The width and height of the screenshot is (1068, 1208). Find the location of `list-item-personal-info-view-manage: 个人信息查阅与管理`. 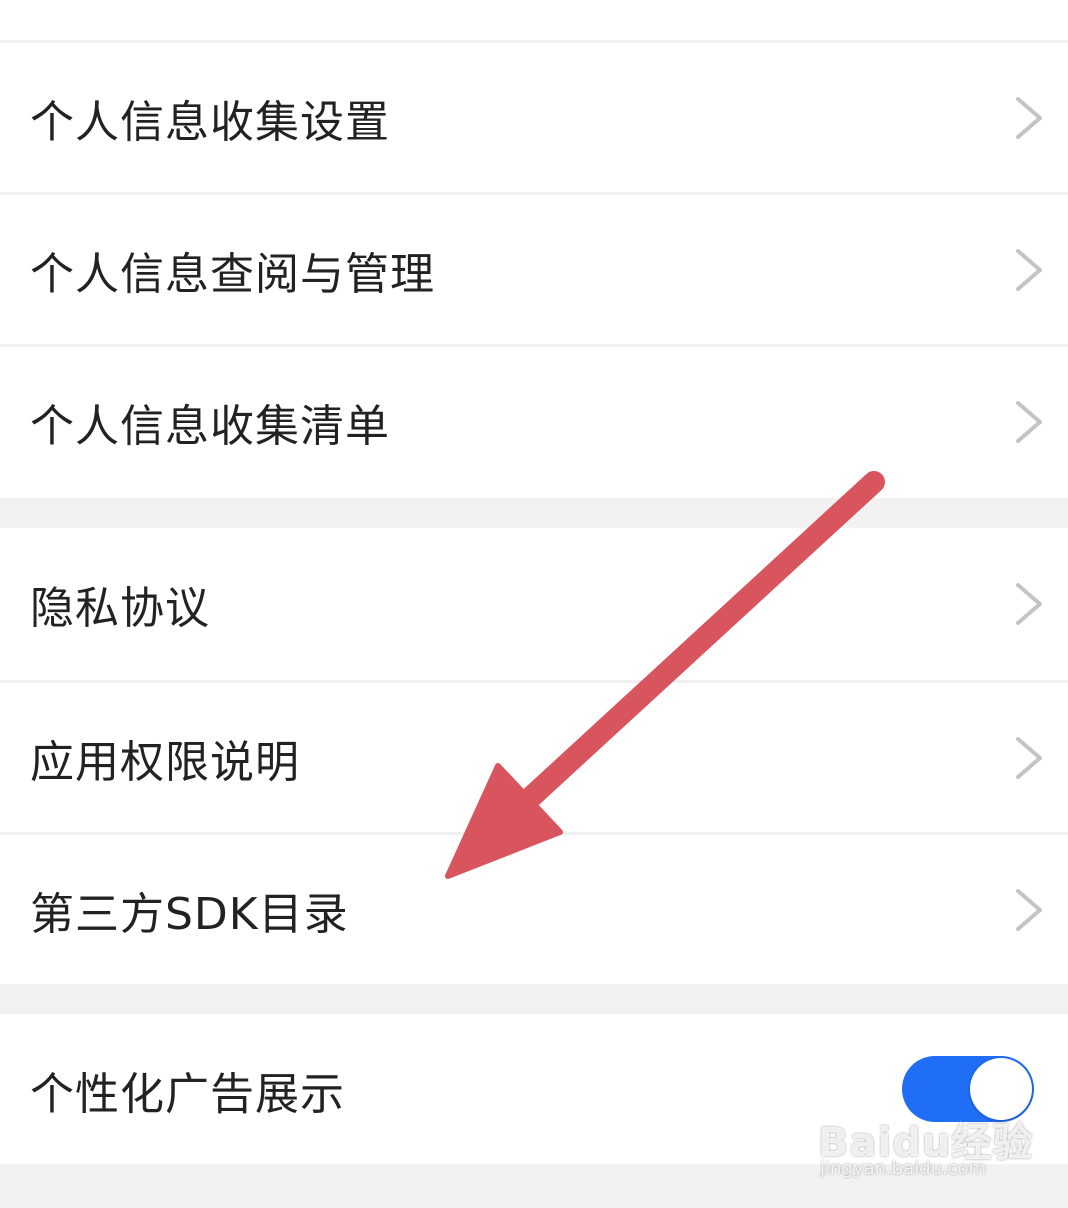

list-item-personal-info-view-manage: 个人信息查阅与管理 is located at coordinates (534, 268).